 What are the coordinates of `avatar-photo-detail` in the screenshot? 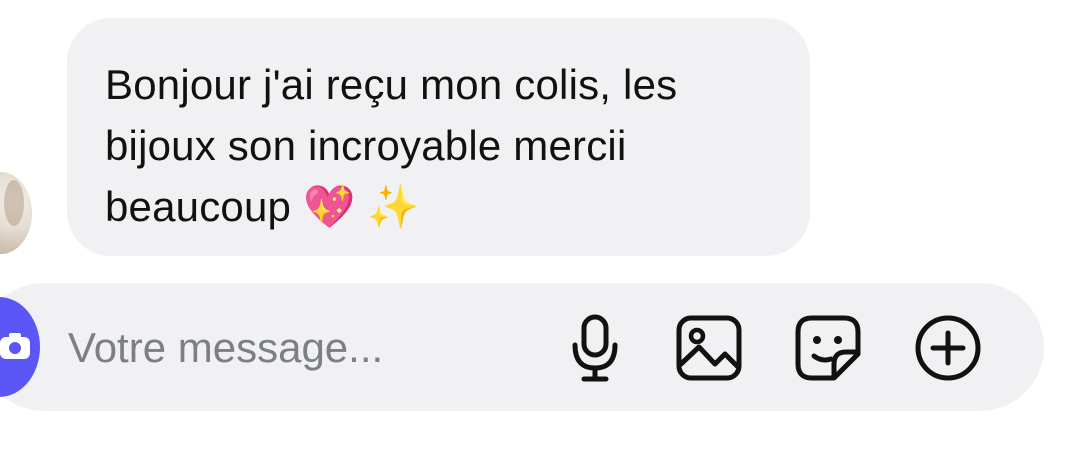 It's located at (14, 203).